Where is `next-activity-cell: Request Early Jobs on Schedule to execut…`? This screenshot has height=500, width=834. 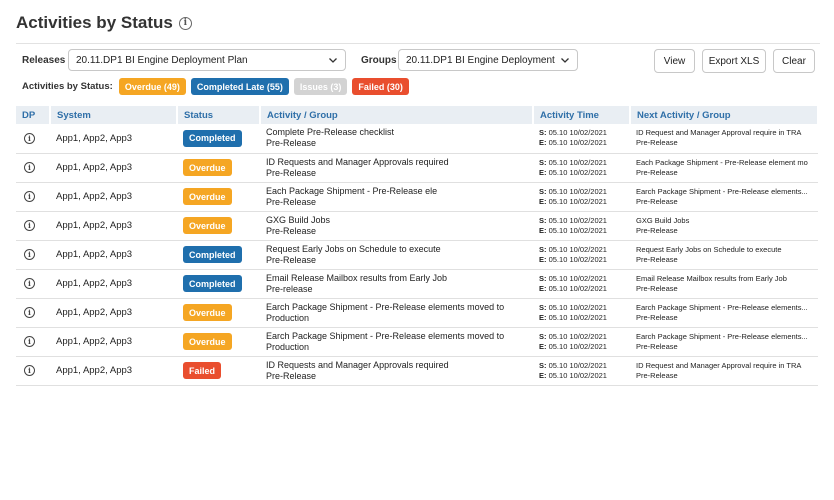
next-activity-cell: Request Early Jobs on Schedule to execut… is located at coordinates (724, 255).